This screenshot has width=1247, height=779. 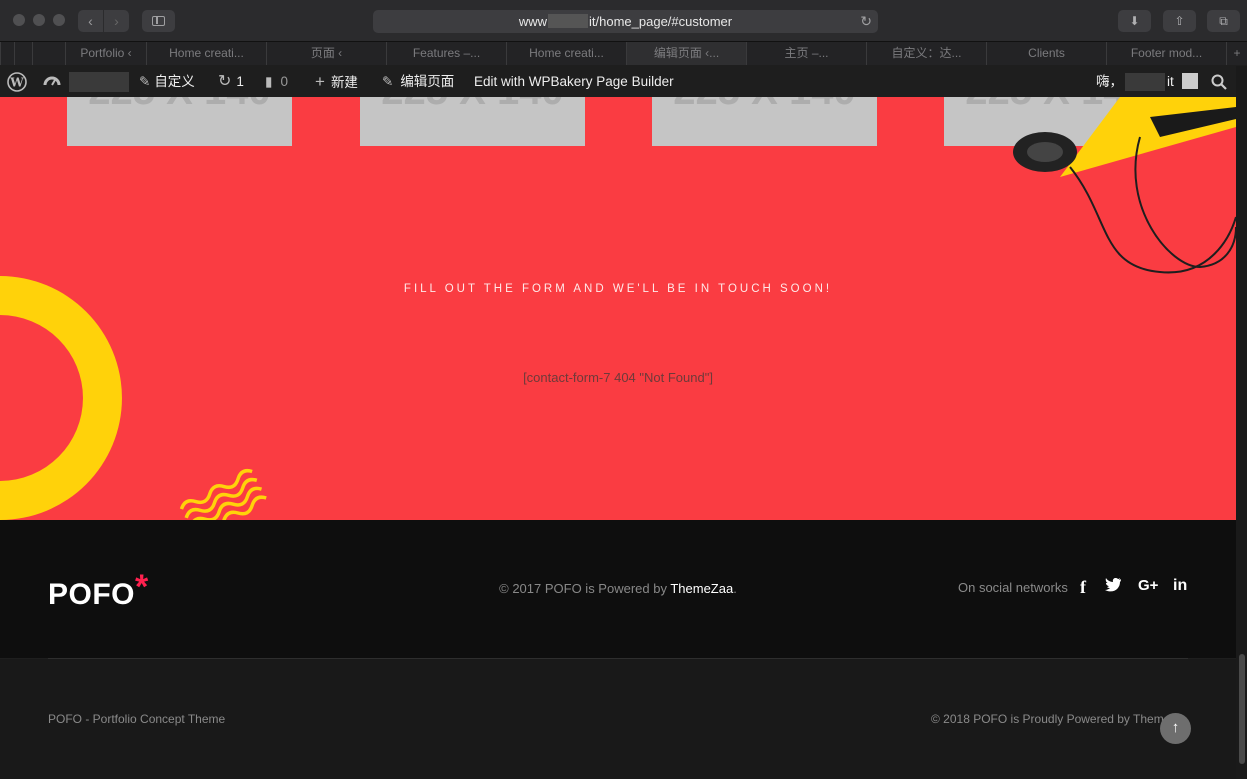 I want to click on arrow-up-icon: ↑, so click(x=1175, y=727).